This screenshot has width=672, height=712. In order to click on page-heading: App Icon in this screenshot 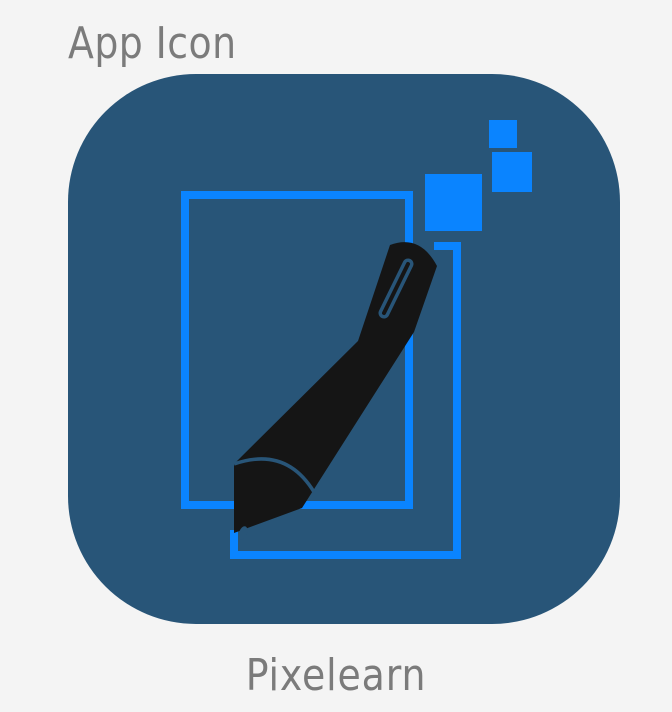, I will do `click(152, 43)`.